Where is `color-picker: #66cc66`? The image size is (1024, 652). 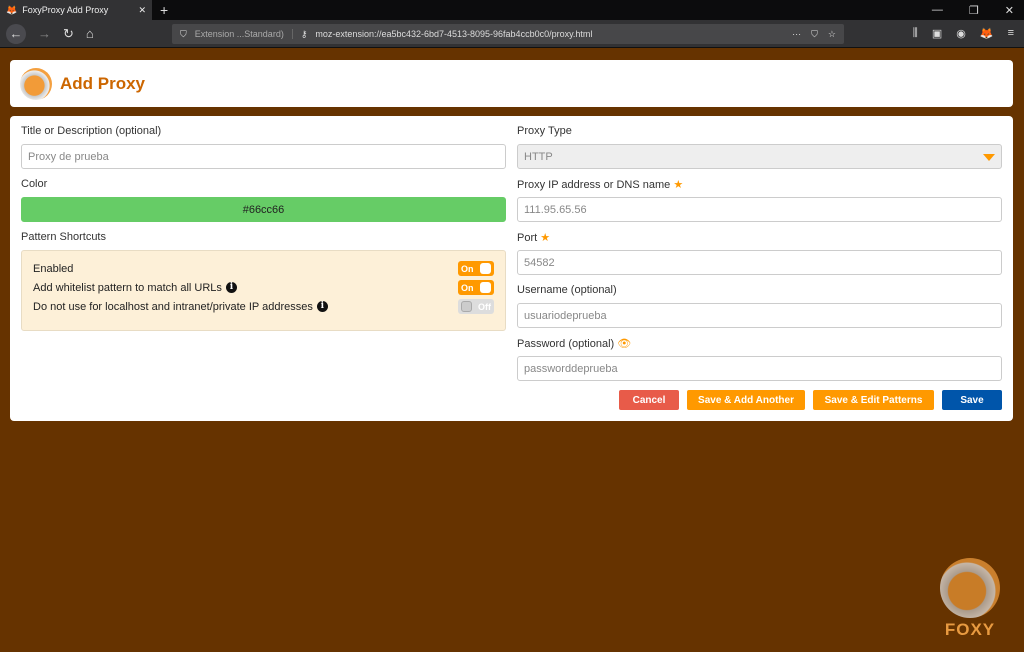
color-picker: #66cc66 is located at coordinates (263, 209).